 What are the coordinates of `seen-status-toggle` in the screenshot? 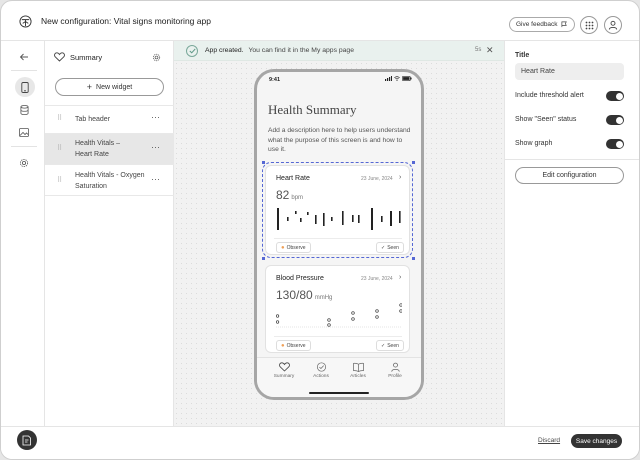 It's located at (615, 120).